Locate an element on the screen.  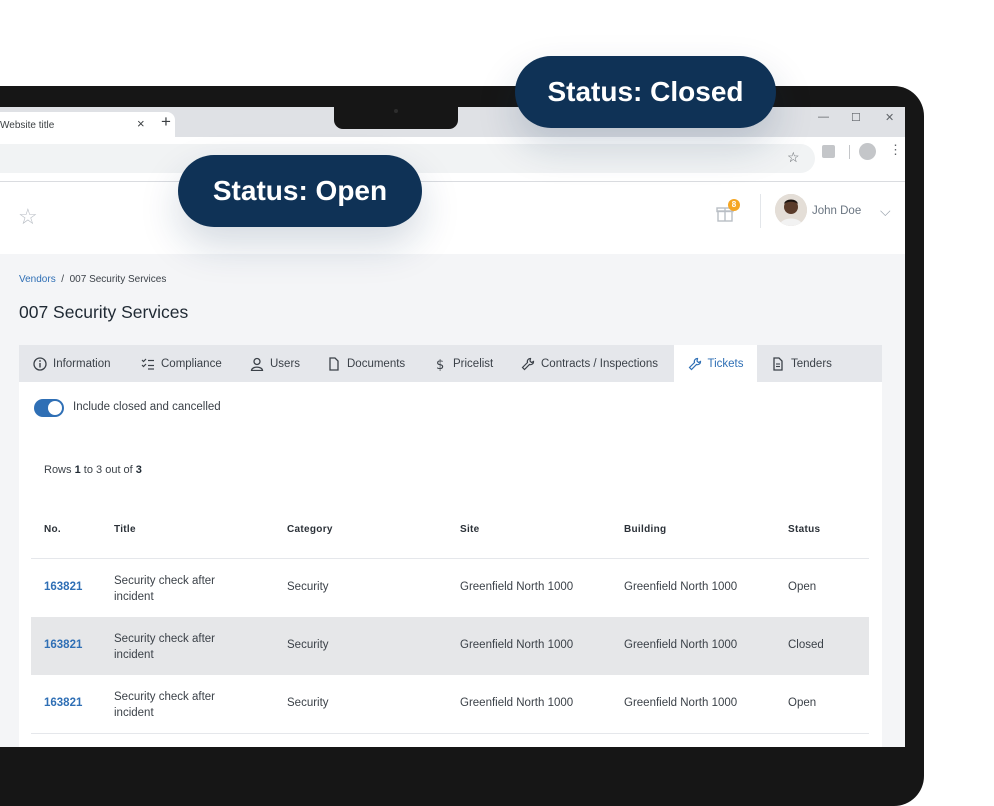
camera-notch is located at coordinates (396, 117).